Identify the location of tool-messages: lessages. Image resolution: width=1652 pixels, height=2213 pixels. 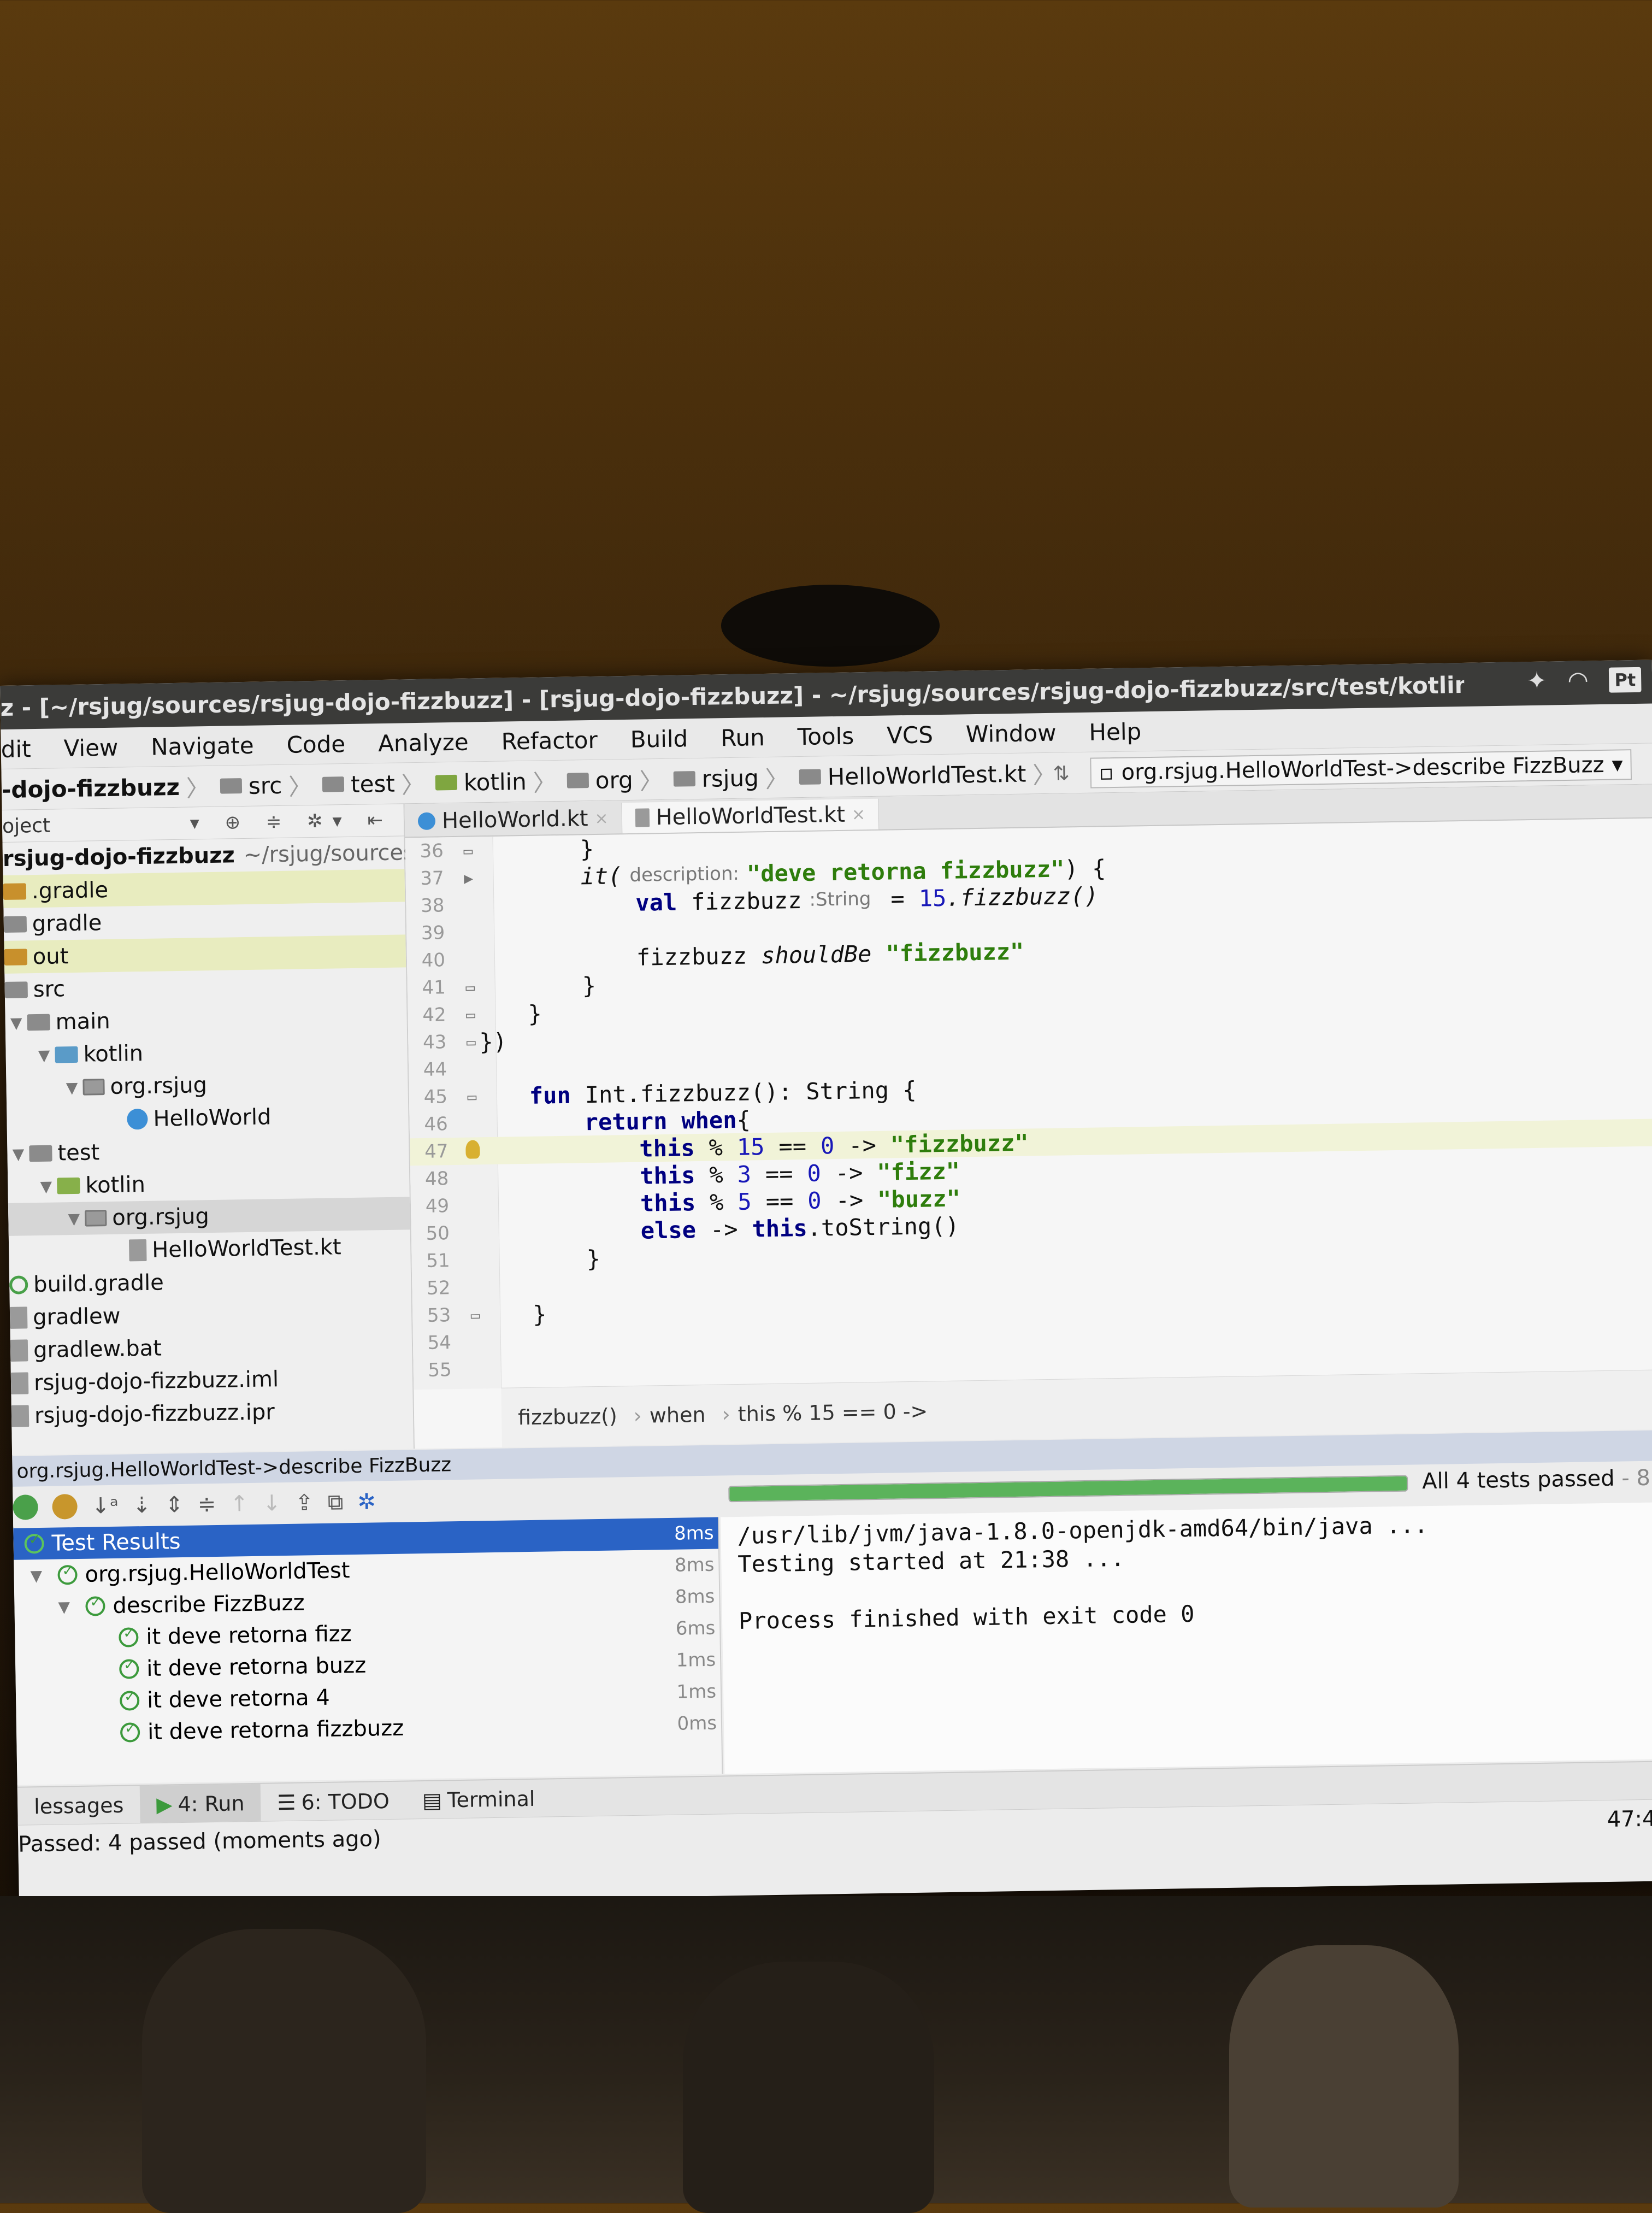
(78, 1806).